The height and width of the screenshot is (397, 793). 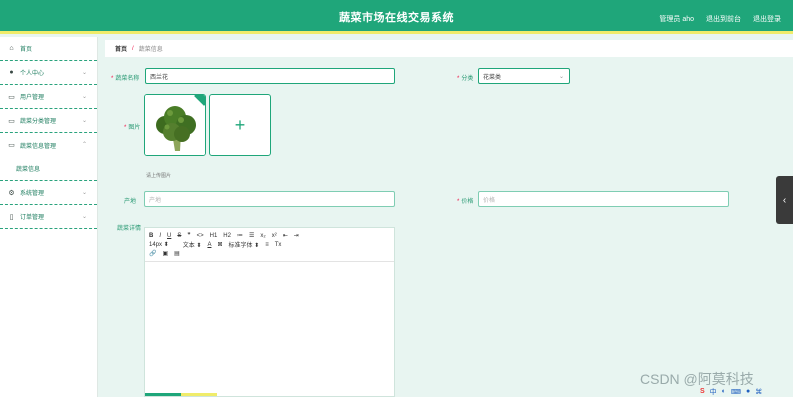 What do you see at coordinates (396, 32) in the screenshot?
I see `header-accent-bar` at bounding box center [396, 32].